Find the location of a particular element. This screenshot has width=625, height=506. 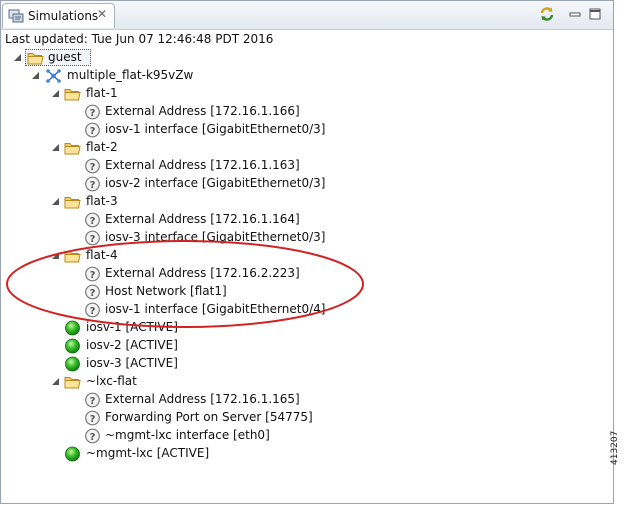

tree-label: Host Network [flat1] is located at coordinates (166, 291).